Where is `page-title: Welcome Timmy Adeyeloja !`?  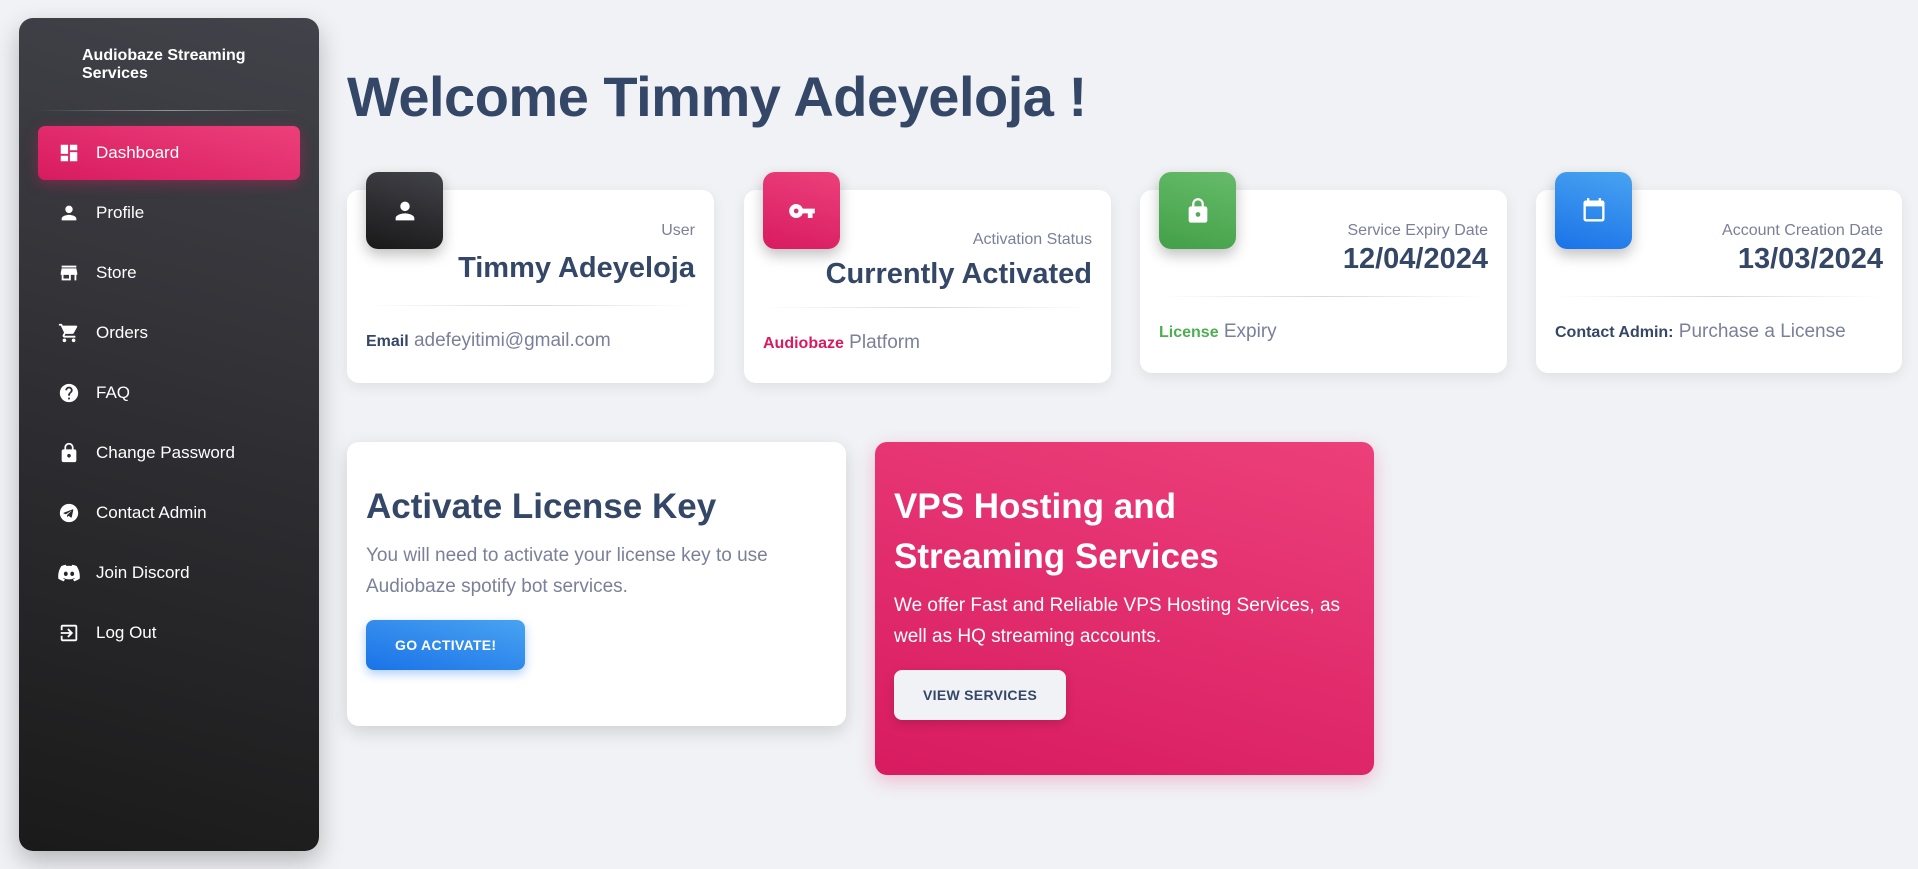 page-title: Welcome Timmy Adeyeloja ! is located at coordinates (717, 96).